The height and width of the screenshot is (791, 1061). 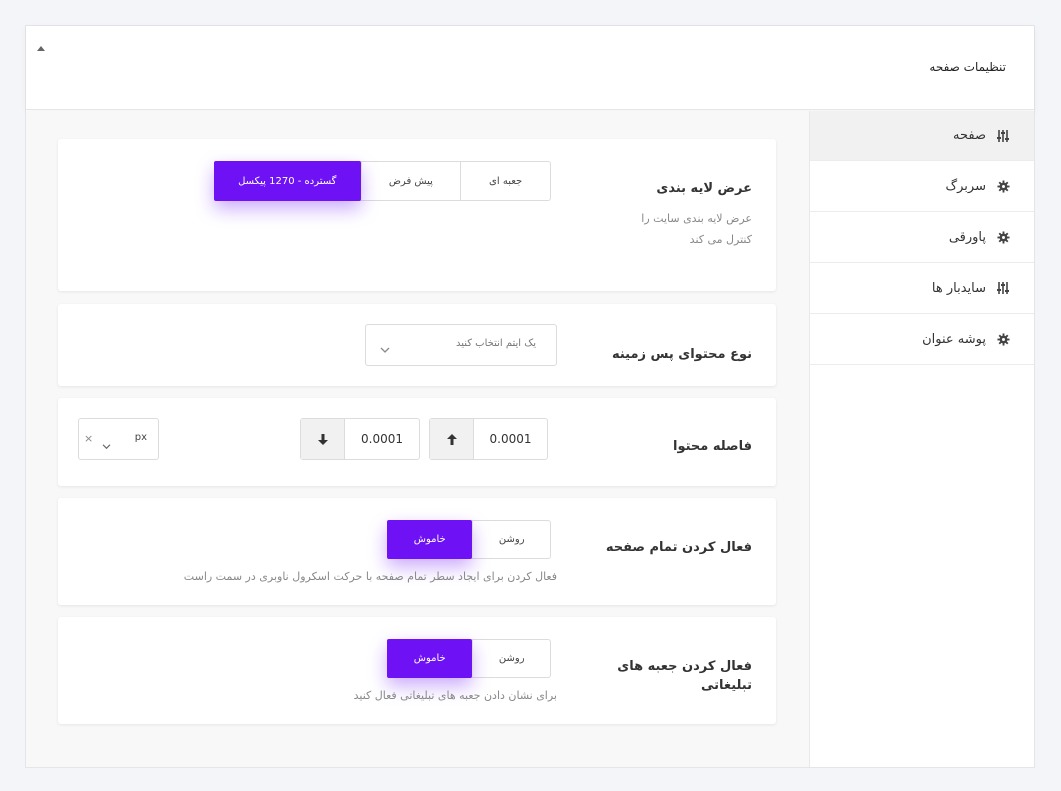 I want to click on sidebar-item-label: سایدبار ها, so click(x=958, y=288).